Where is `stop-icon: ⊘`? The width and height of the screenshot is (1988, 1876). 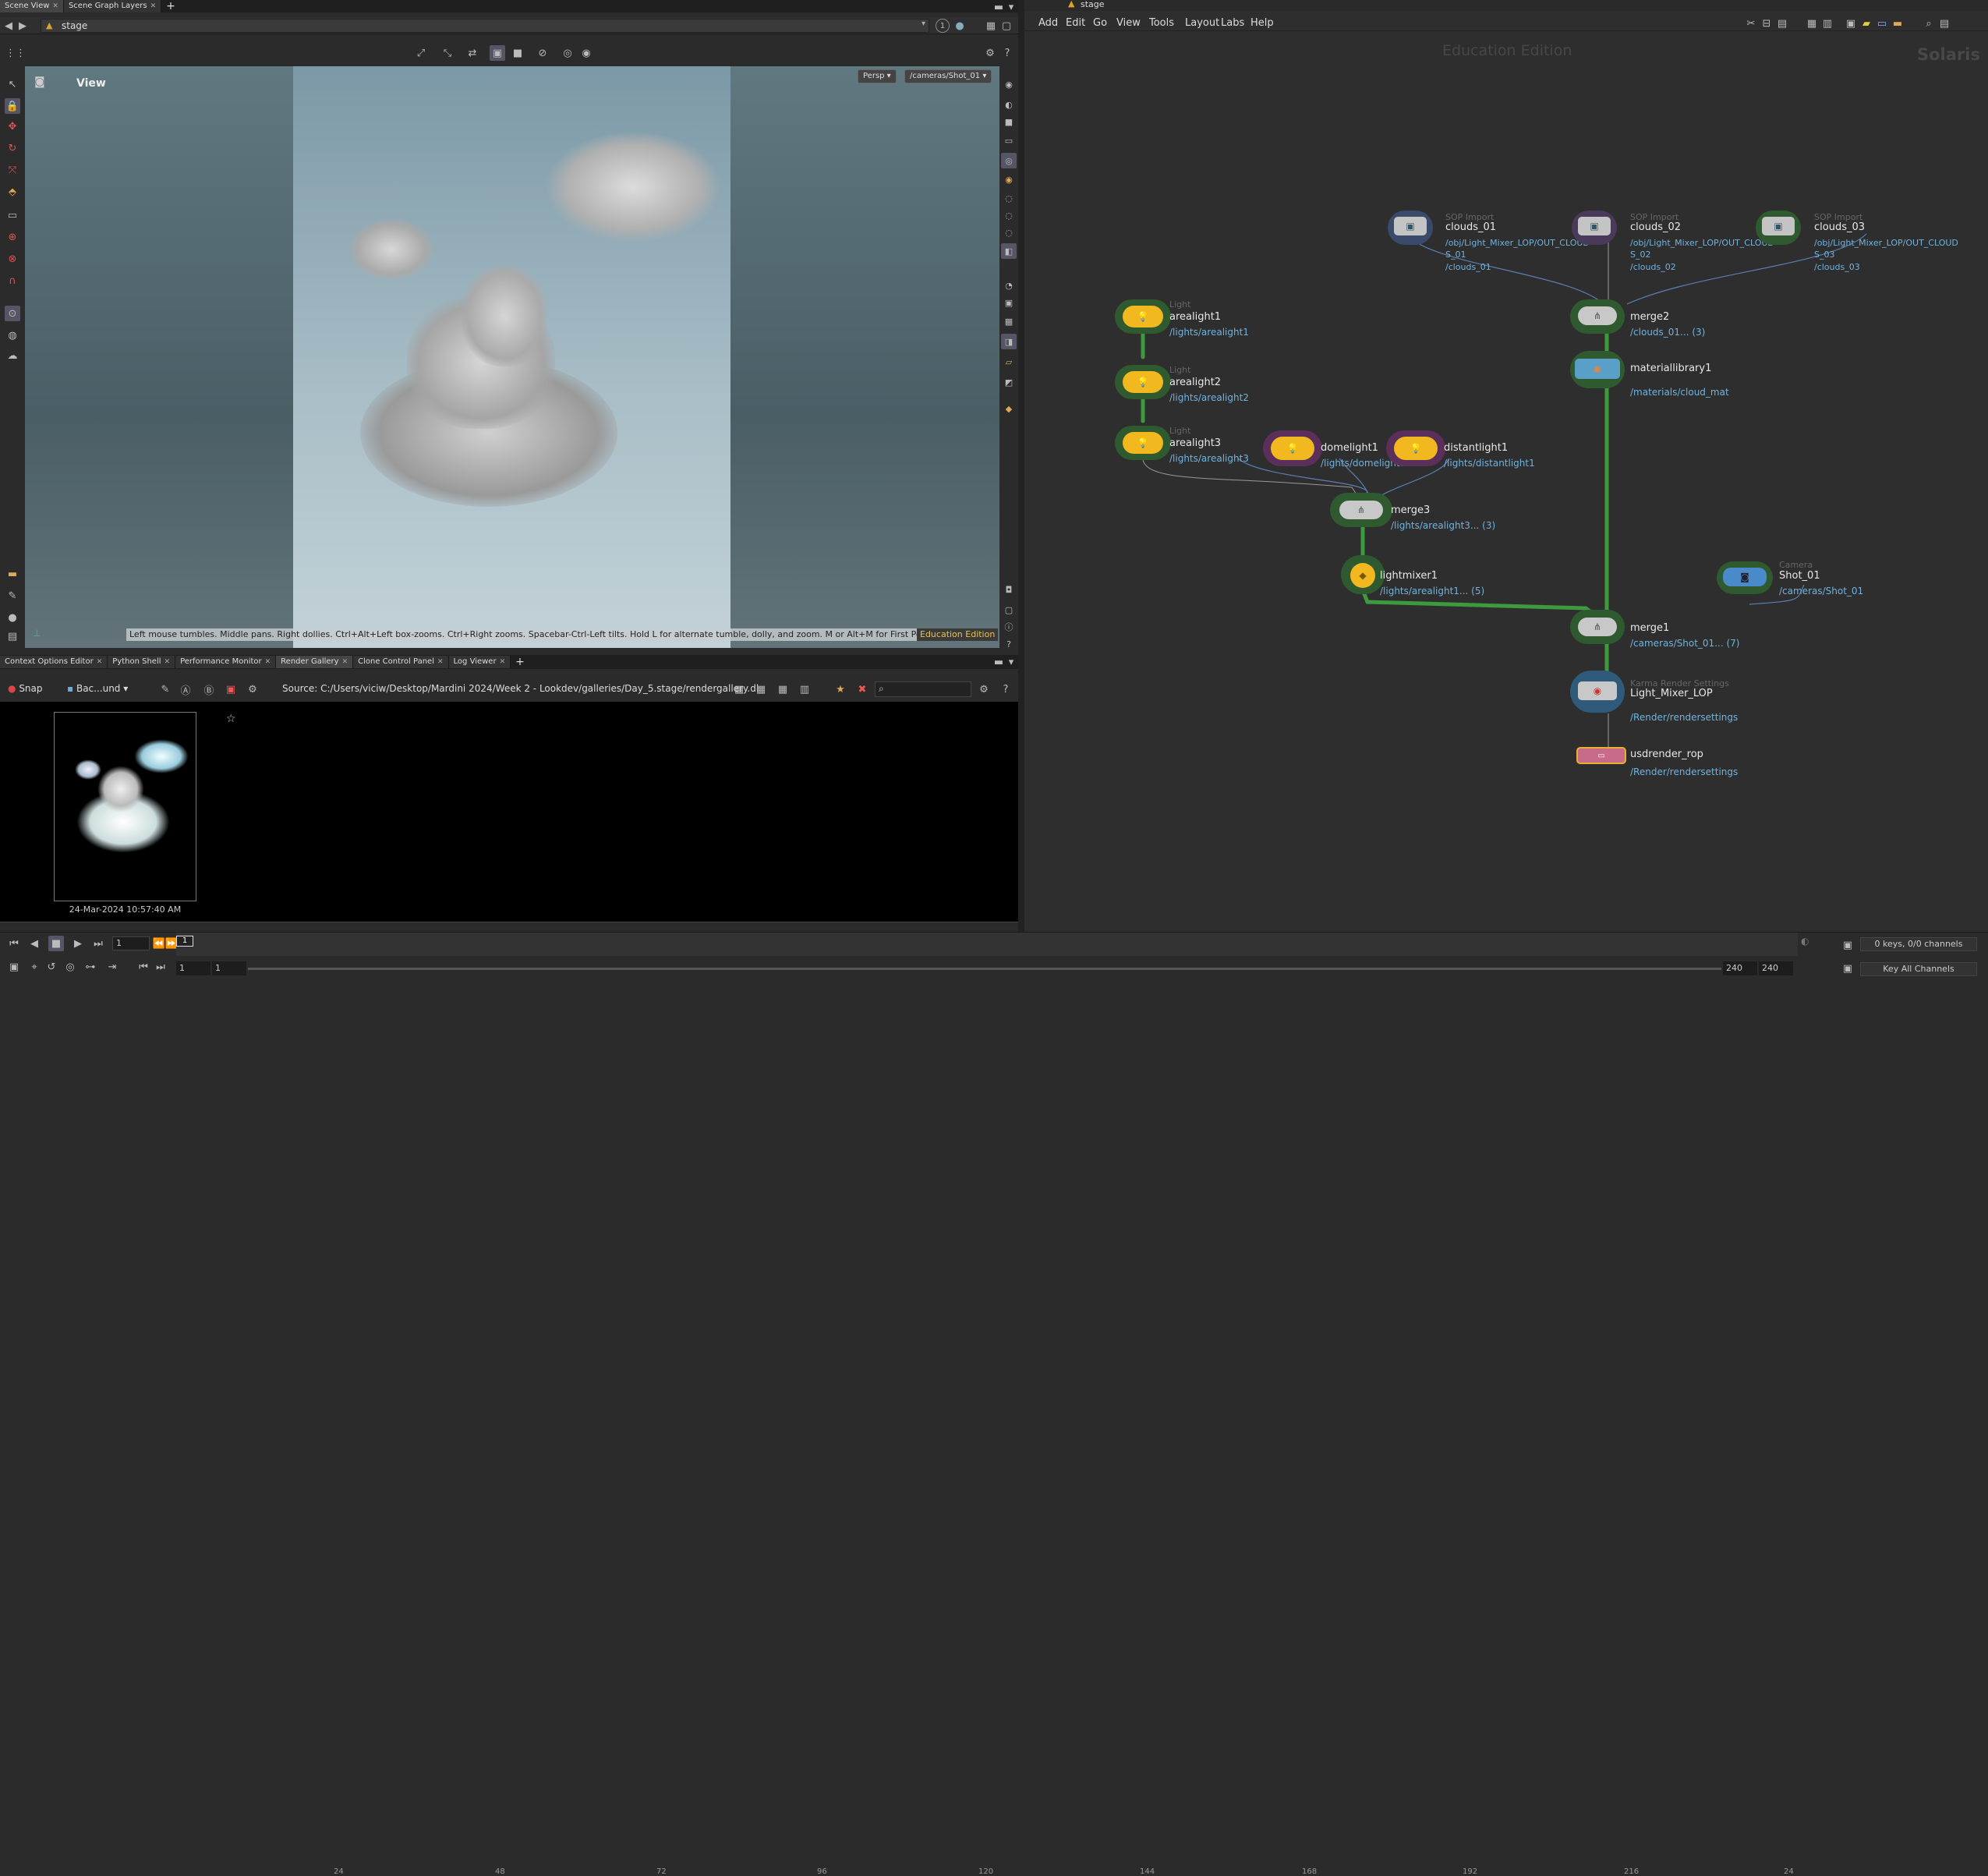 stop-icon: ⊘ is located at coordinates (542, 53).